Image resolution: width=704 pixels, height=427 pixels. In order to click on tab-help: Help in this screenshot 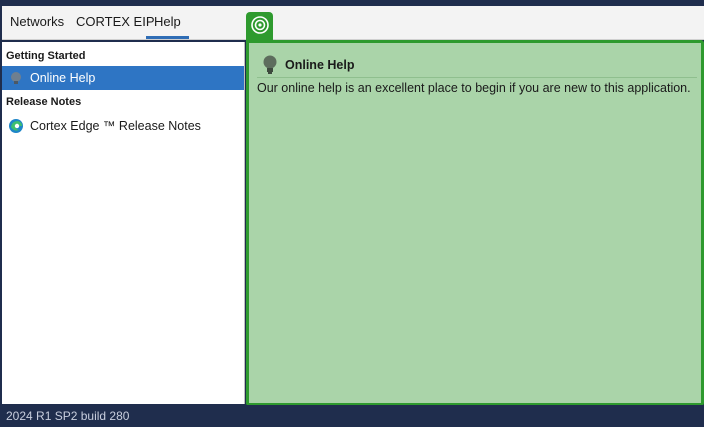, I will do `click(167, 22)`.